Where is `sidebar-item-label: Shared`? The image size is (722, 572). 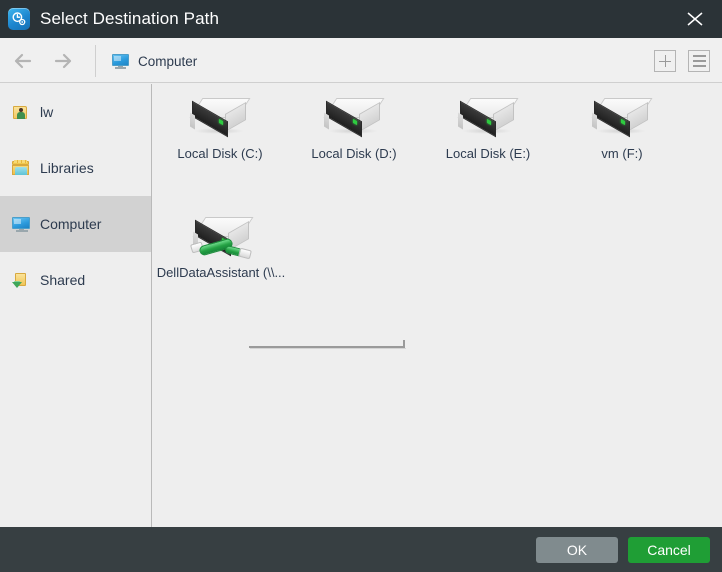
sidebar-item-label: Shared is located at coordinates (63, 280).